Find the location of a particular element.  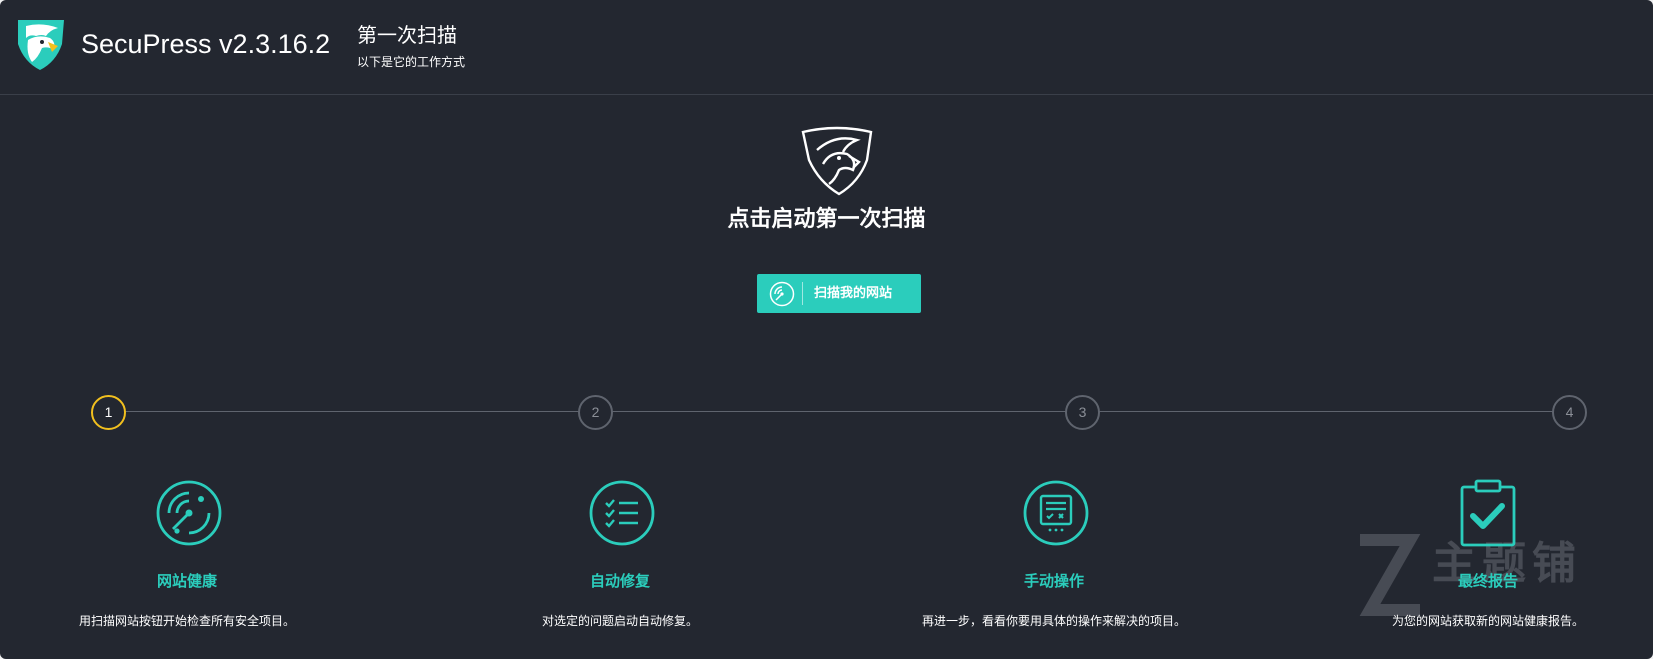

feature-desc-report: 为您的网站获取新的网站健康报告。 is located at coordinates (1487, 621).